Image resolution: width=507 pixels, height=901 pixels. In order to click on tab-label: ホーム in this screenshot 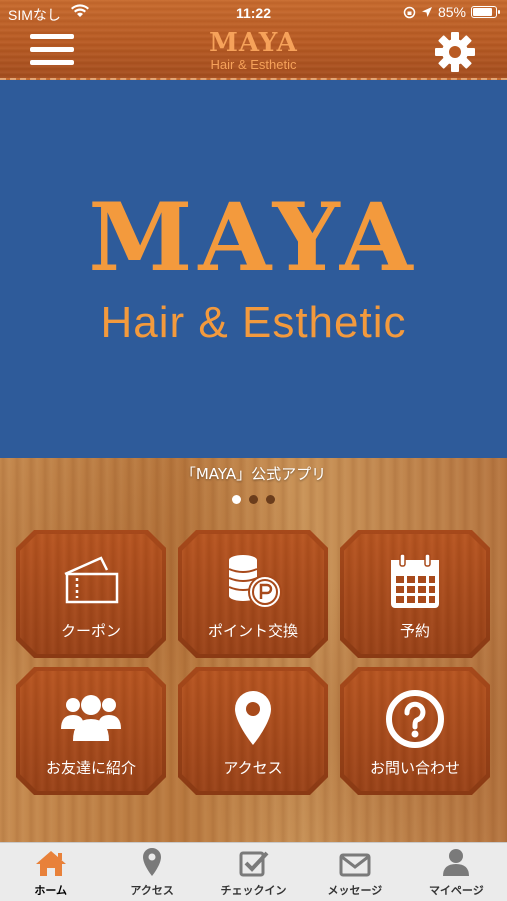, I will do `click(51, 890)`.